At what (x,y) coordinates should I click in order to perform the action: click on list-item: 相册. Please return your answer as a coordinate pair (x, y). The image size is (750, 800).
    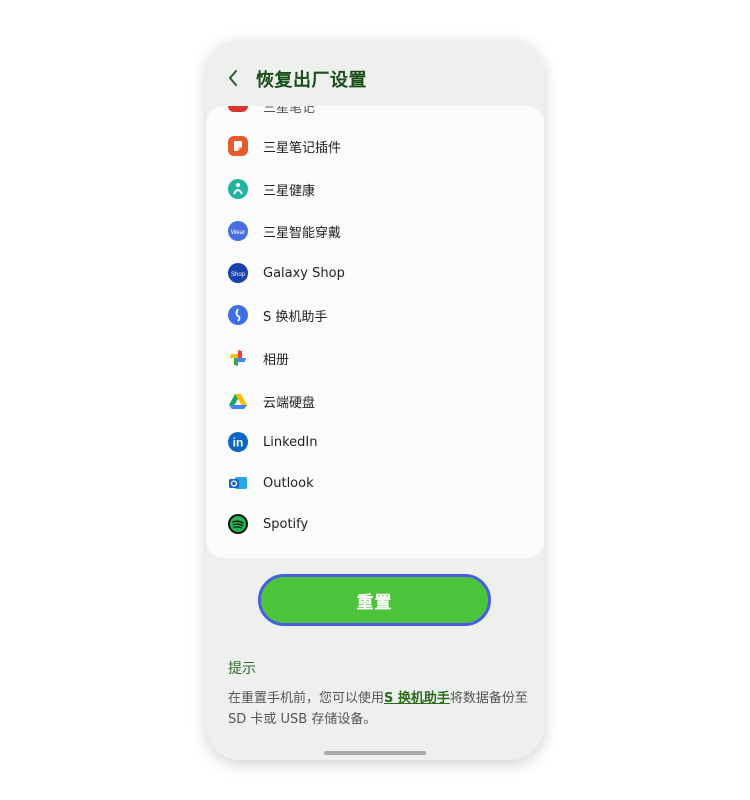
    Looking at the image, I should click on (375, 358).